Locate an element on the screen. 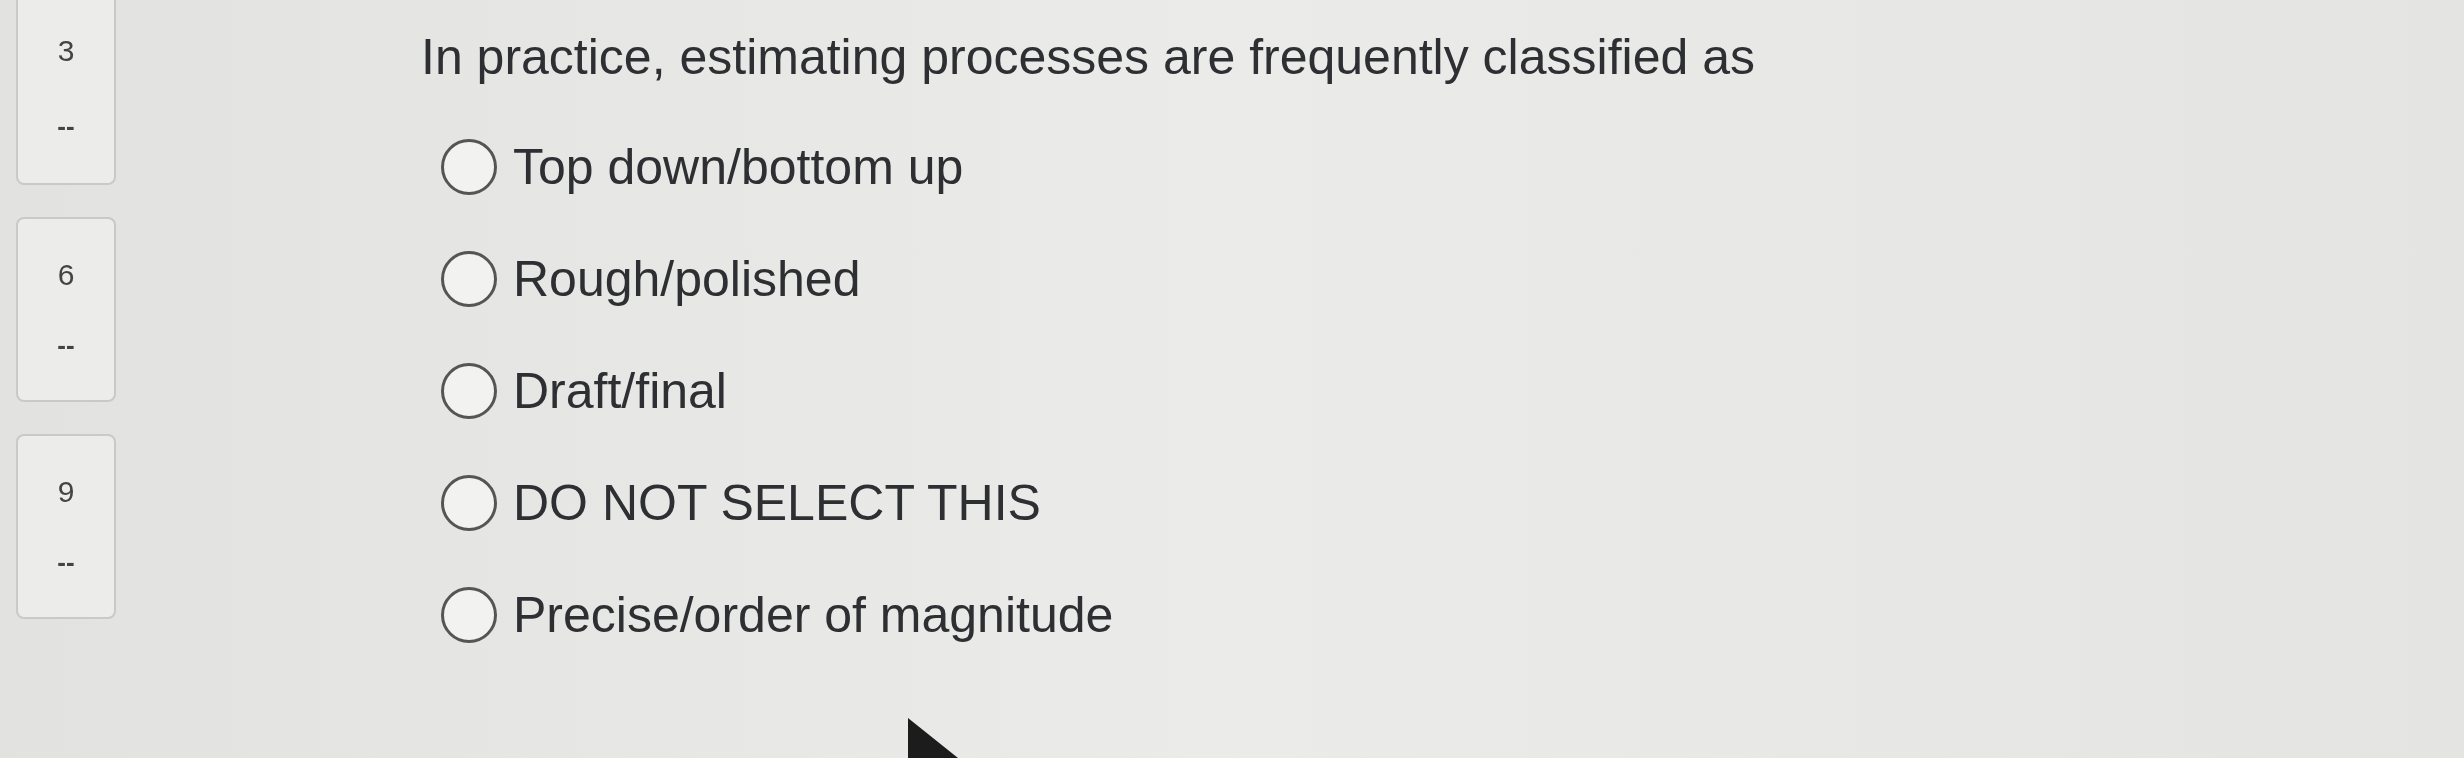  answer-option: Top down/bottom up is located at coordinates (1098, 167).